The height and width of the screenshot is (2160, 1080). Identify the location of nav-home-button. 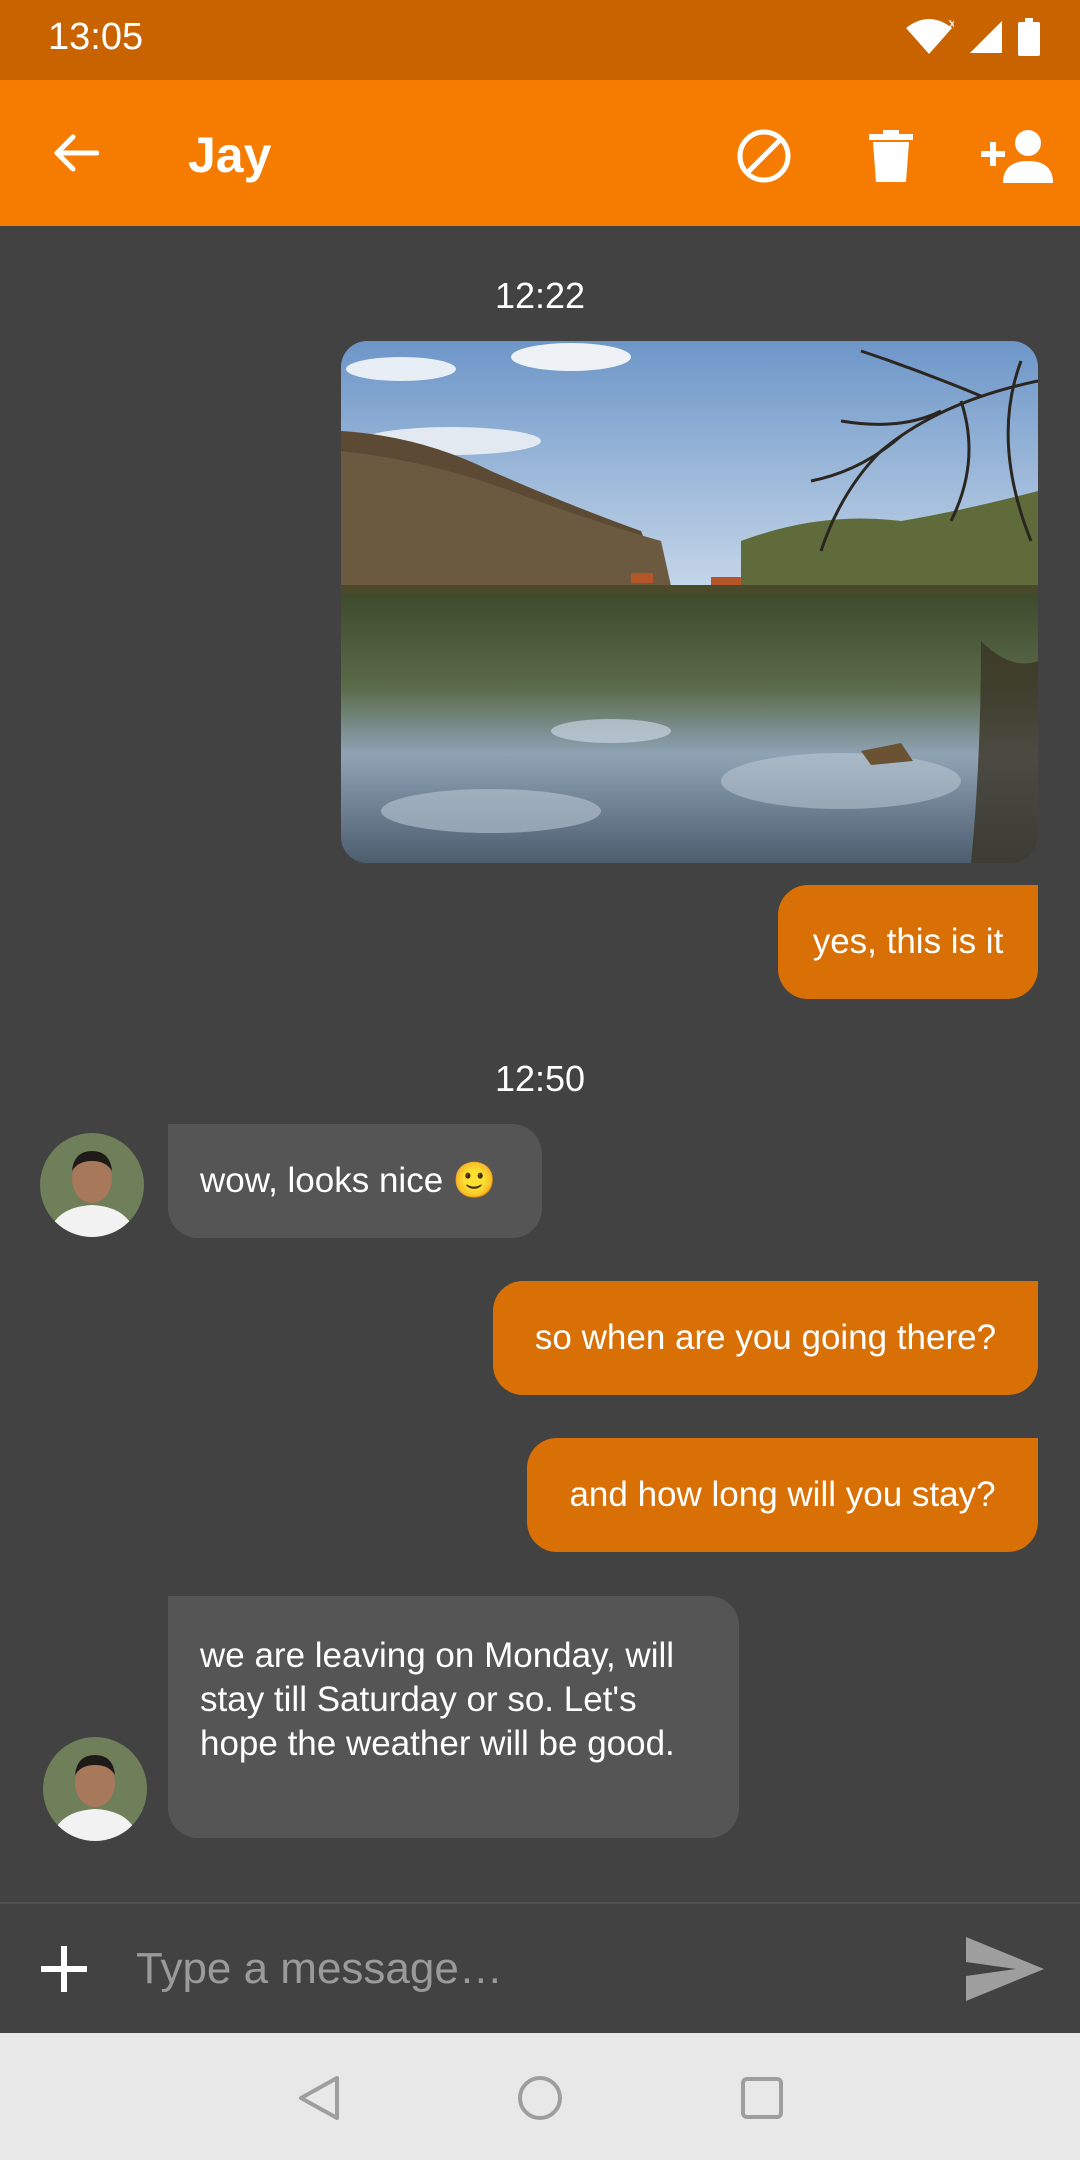
(540, 2098).